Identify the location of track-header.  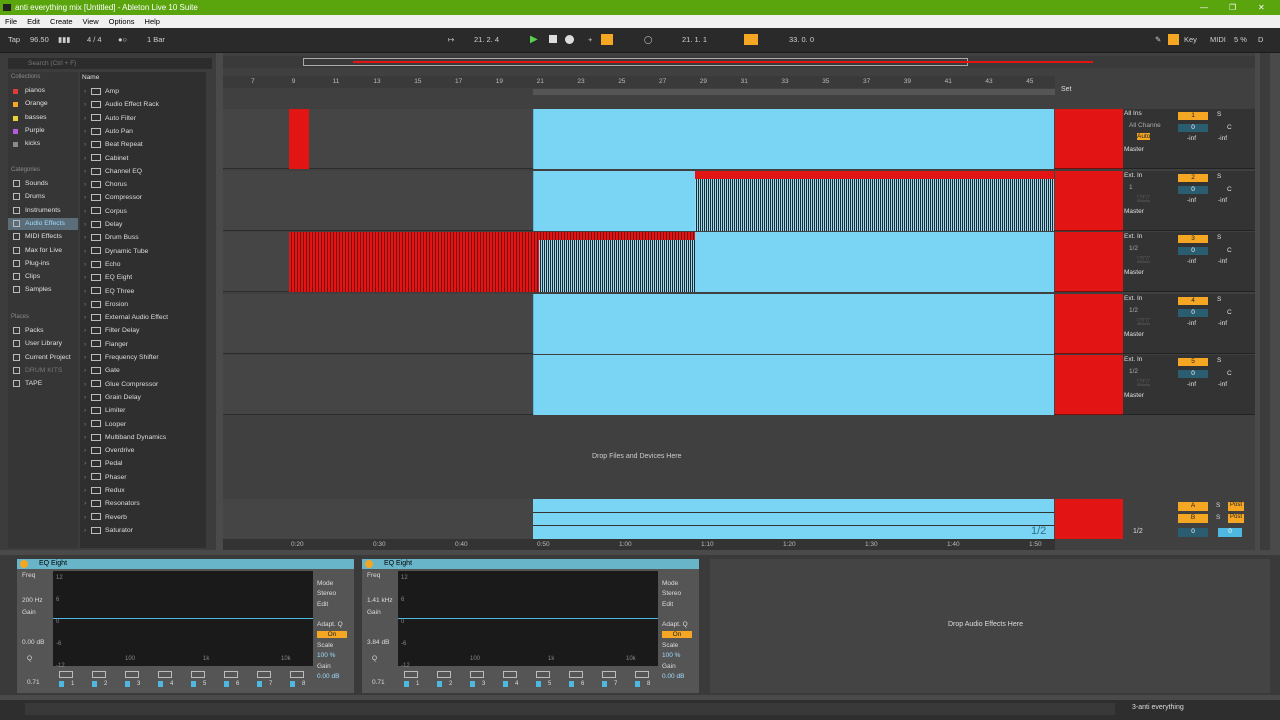
(1089, 385).